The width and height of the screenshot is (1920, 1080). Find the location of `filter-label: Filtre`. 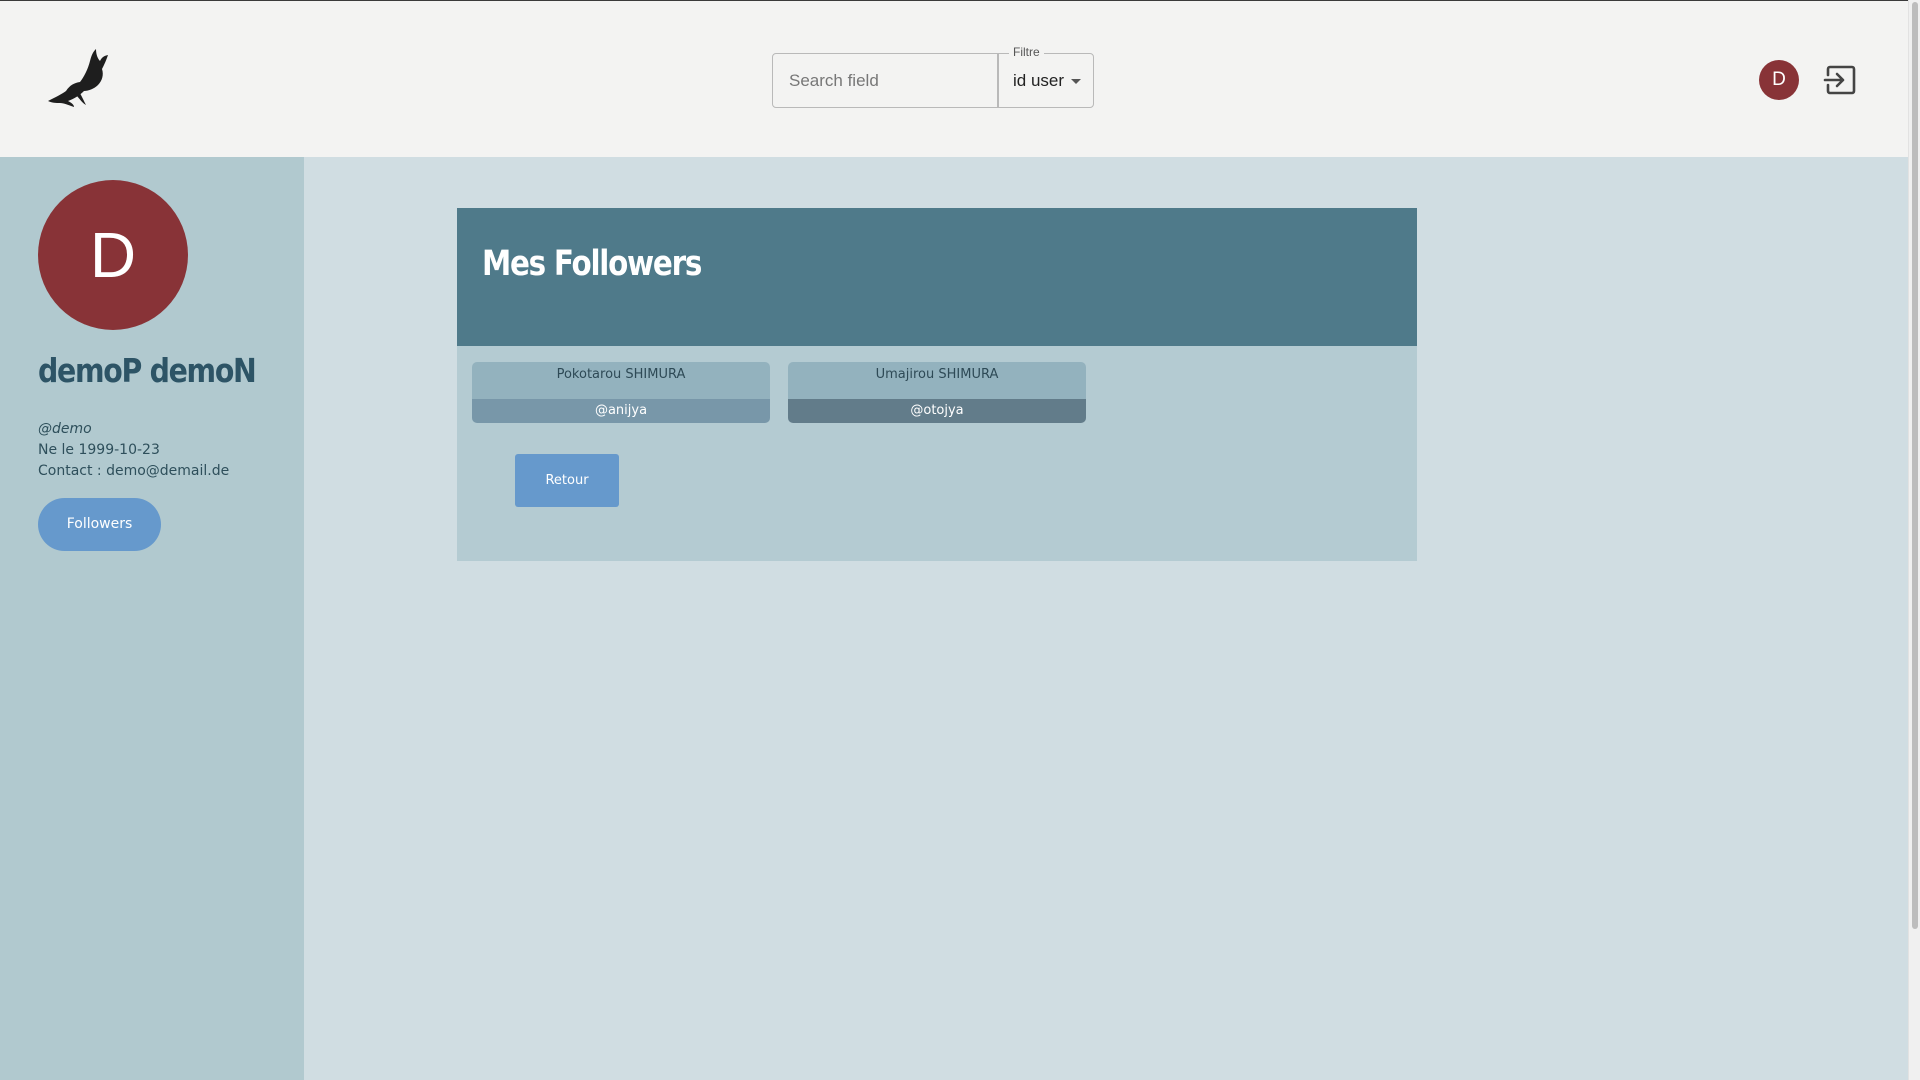

filter-label: Filtre is located at coordinates (1026, 52).